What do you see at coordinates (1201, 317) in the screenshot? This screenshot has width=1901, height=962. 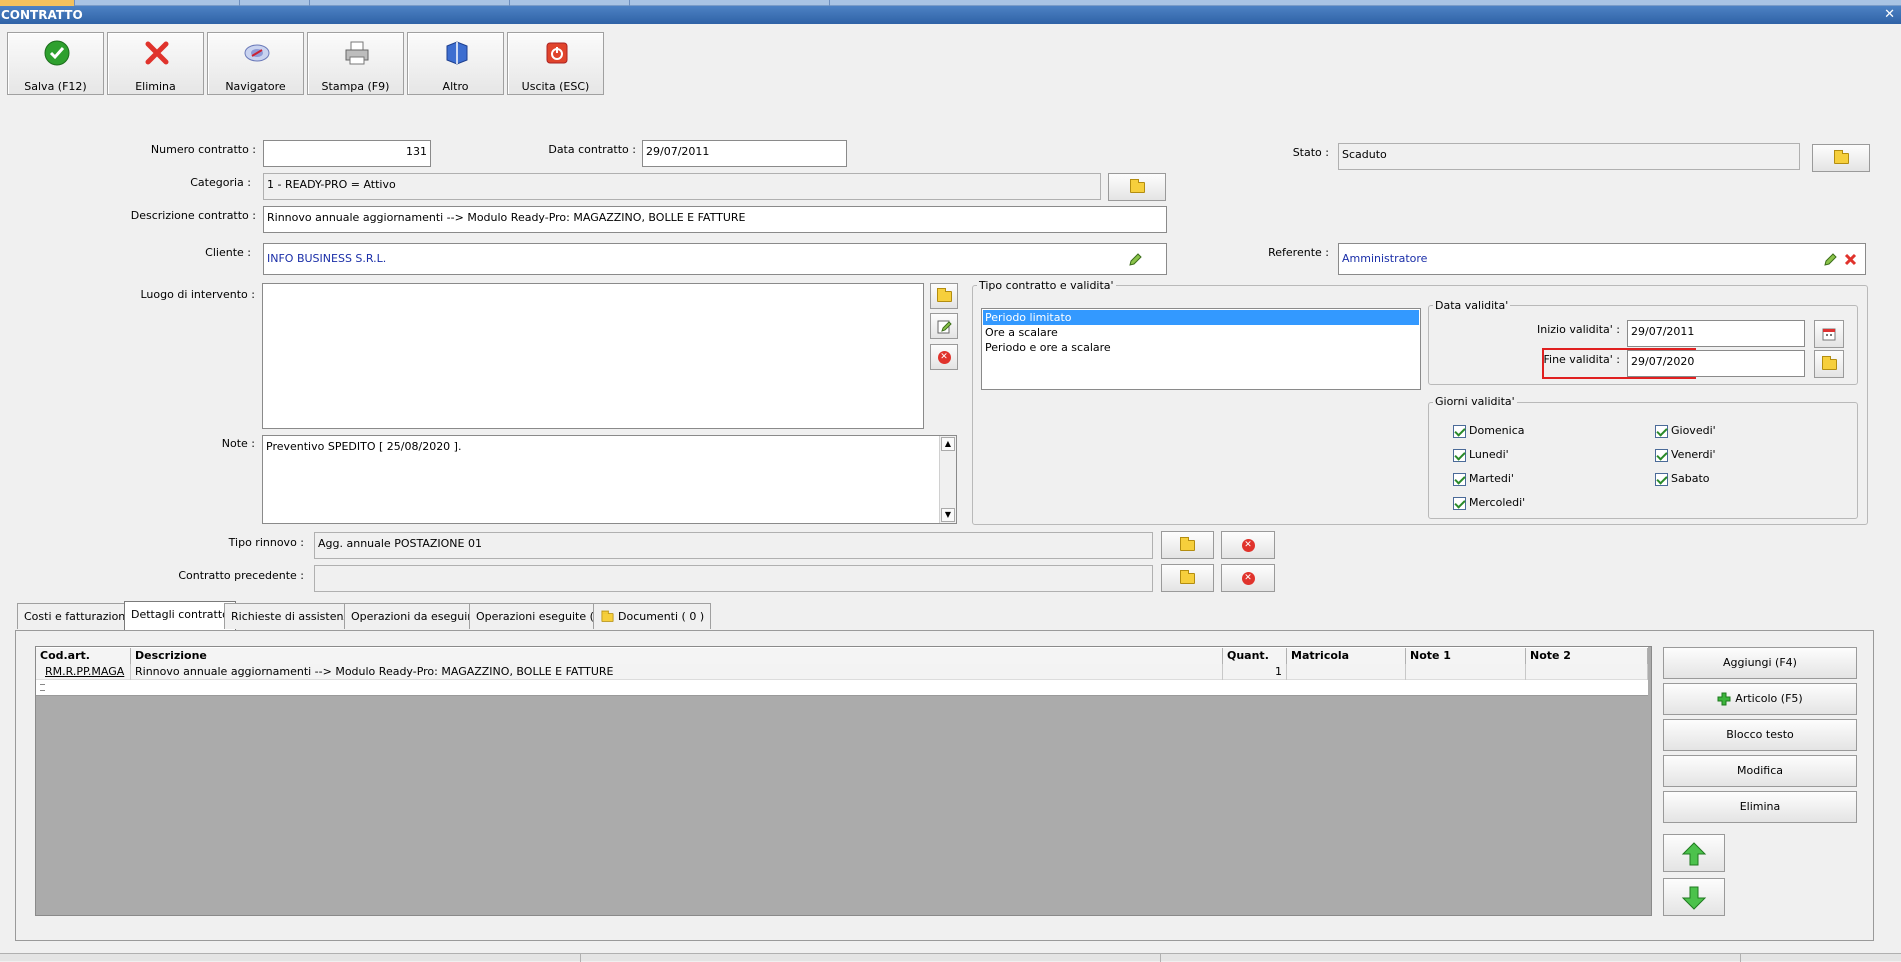 I see `listbox-option-selected: Periodo limitato` at bounding box center [1201, 317].